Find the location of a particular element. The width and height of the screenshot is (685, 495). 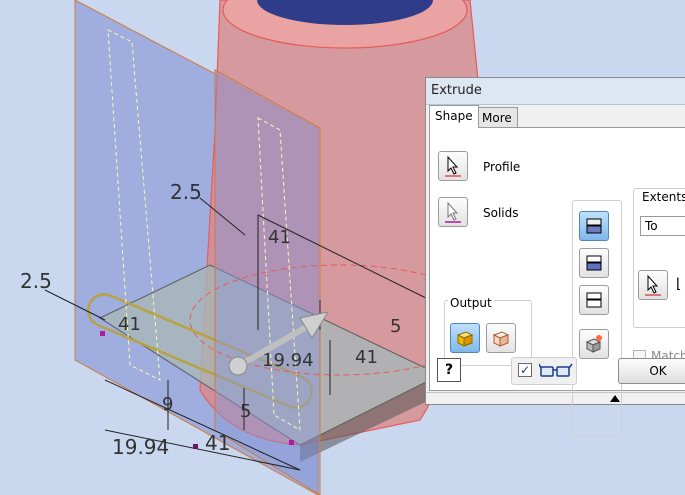

help-button: ? is located at coordinates (449, 370).